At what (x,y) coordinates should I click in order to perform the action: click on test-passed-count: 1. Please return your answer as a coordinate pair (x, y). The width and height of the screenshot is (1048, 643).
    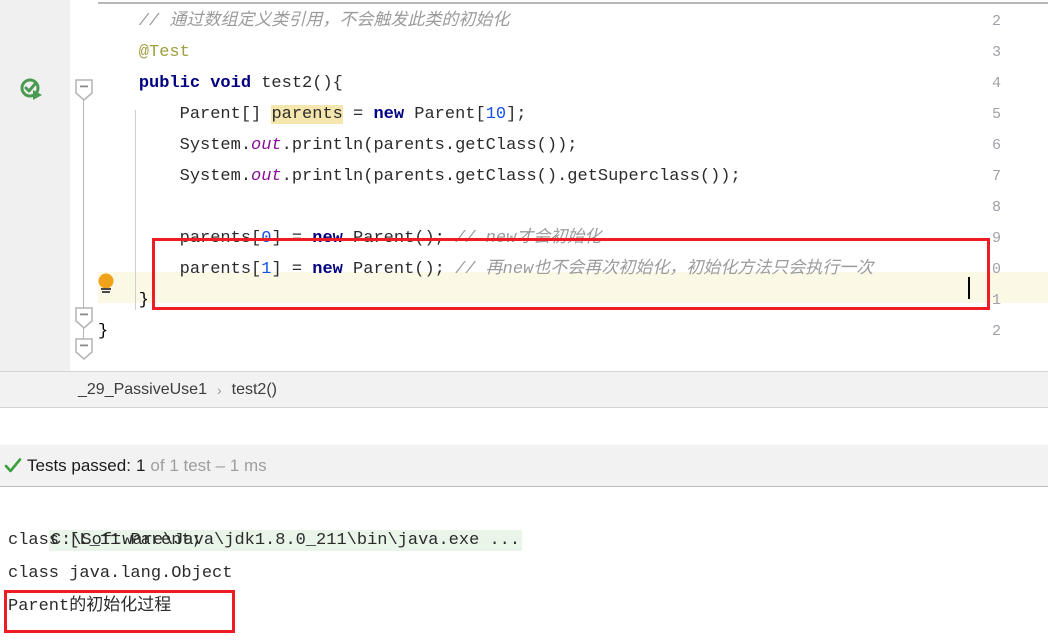
    Looking at the image, I should click on (140, 465).